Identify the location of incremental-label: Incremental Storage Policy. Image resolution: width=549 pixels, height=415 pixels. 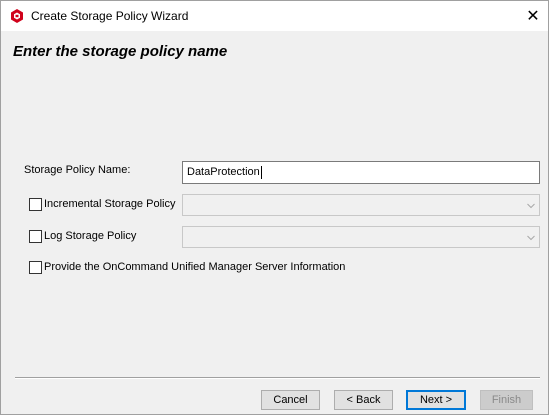
(110, 204).